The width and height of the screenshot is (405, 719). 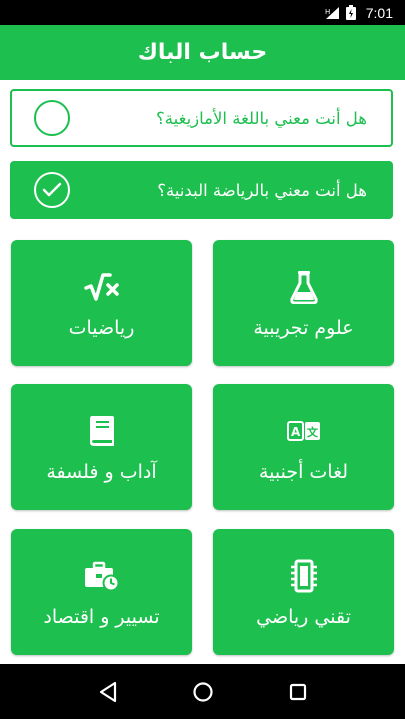 I want to click on back-icon, so click(x=108, y=692).